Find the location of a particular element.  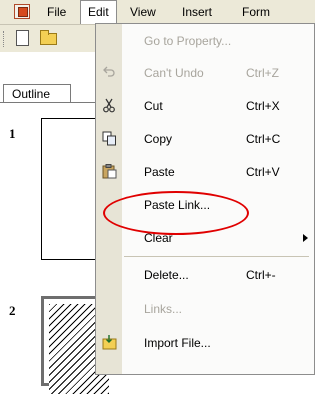

scissors-icon is located at coordinates (109, 105).